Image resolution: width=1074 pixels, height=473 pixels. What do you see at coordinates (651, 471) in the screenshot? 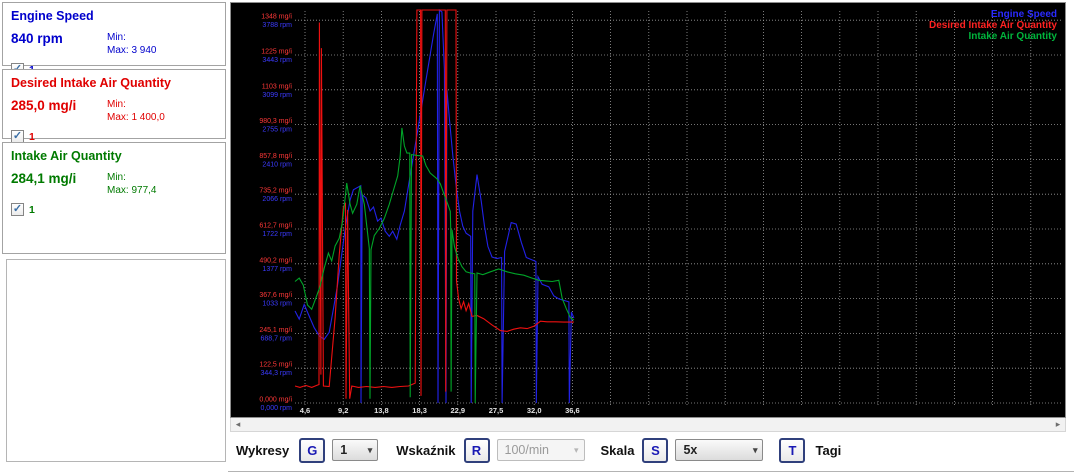
I see `bottom-divider` at bounding box center [651, 471].